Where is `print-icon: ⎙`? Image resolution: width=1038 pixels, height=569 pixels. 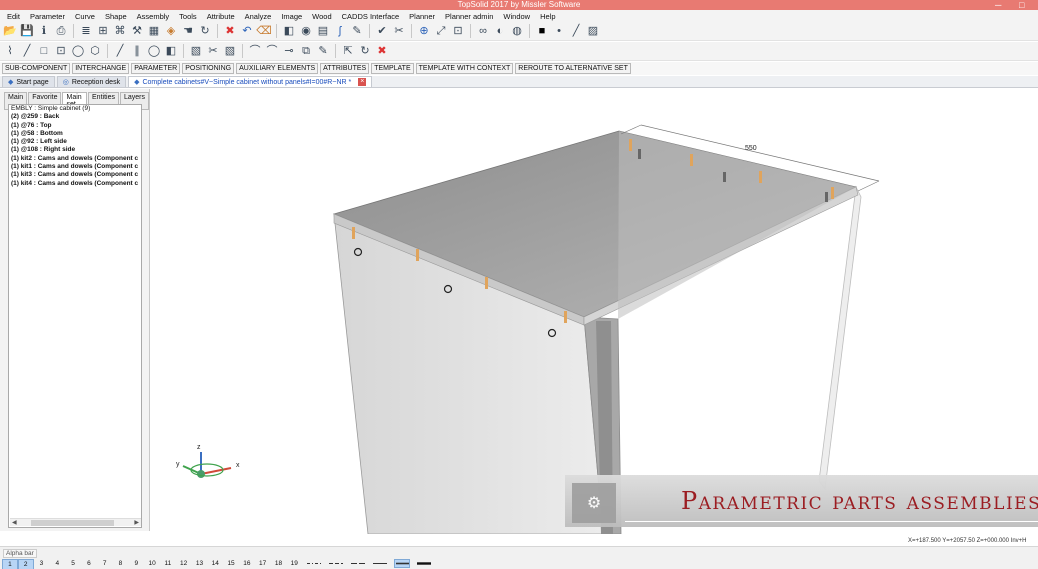 print-icon: ⎙ is located at coordinates (61, 31).